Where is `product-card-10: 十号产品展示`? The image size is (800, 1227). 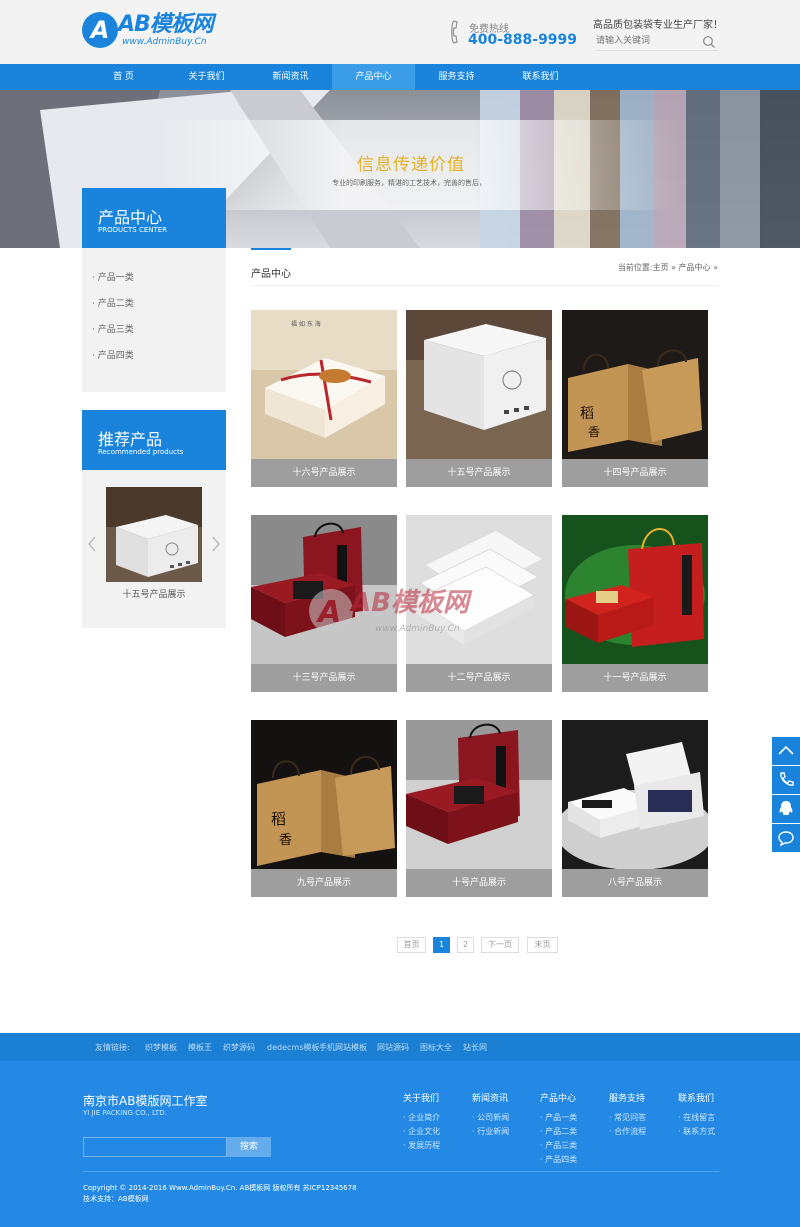
product-card-10: 十号产品展示 is located at coordinates (479, 808).